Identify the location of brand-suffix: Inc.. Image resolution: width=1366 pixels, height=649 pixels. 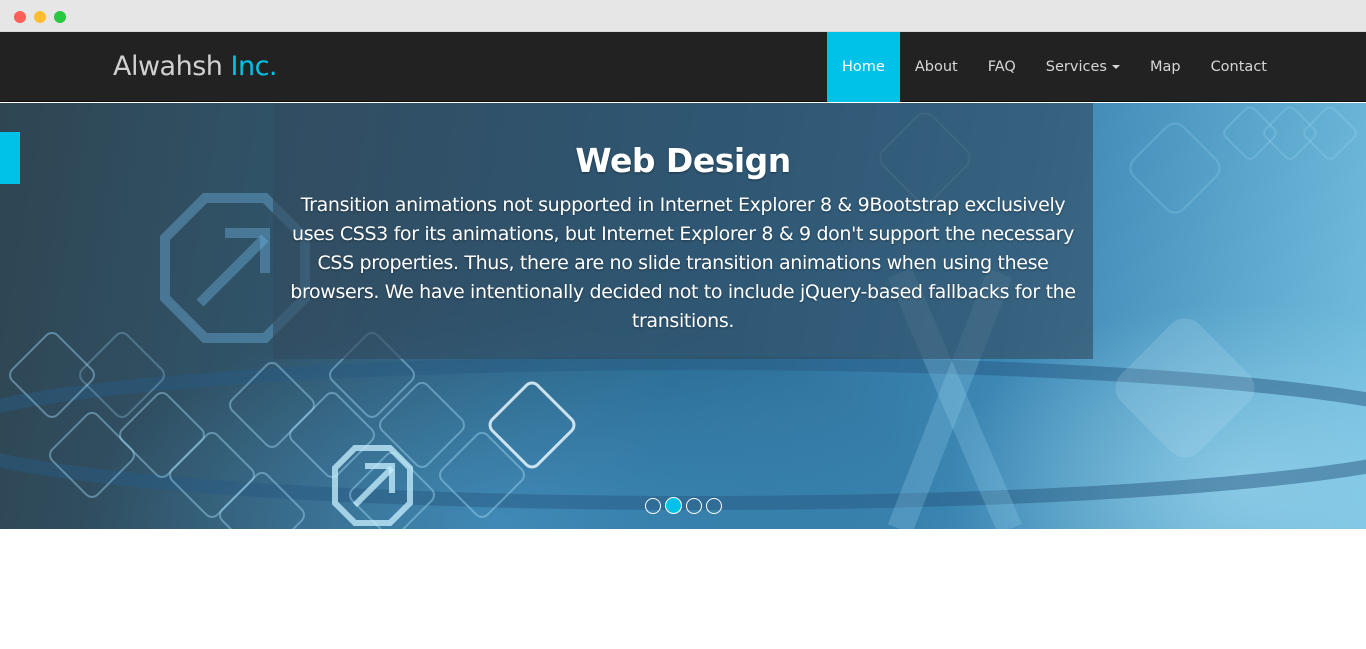
(254, 66).